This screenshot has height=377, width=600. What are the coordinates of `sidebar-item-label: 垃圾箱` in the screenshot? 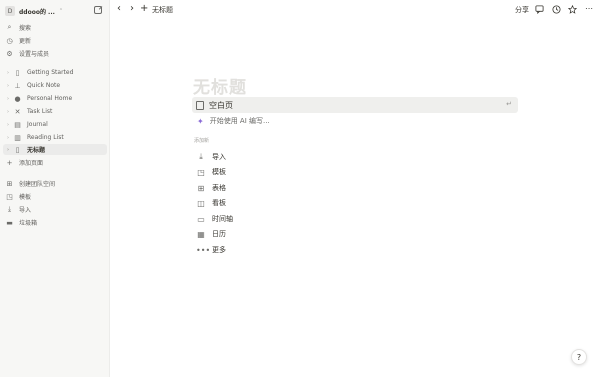 It's located at (28, 223).